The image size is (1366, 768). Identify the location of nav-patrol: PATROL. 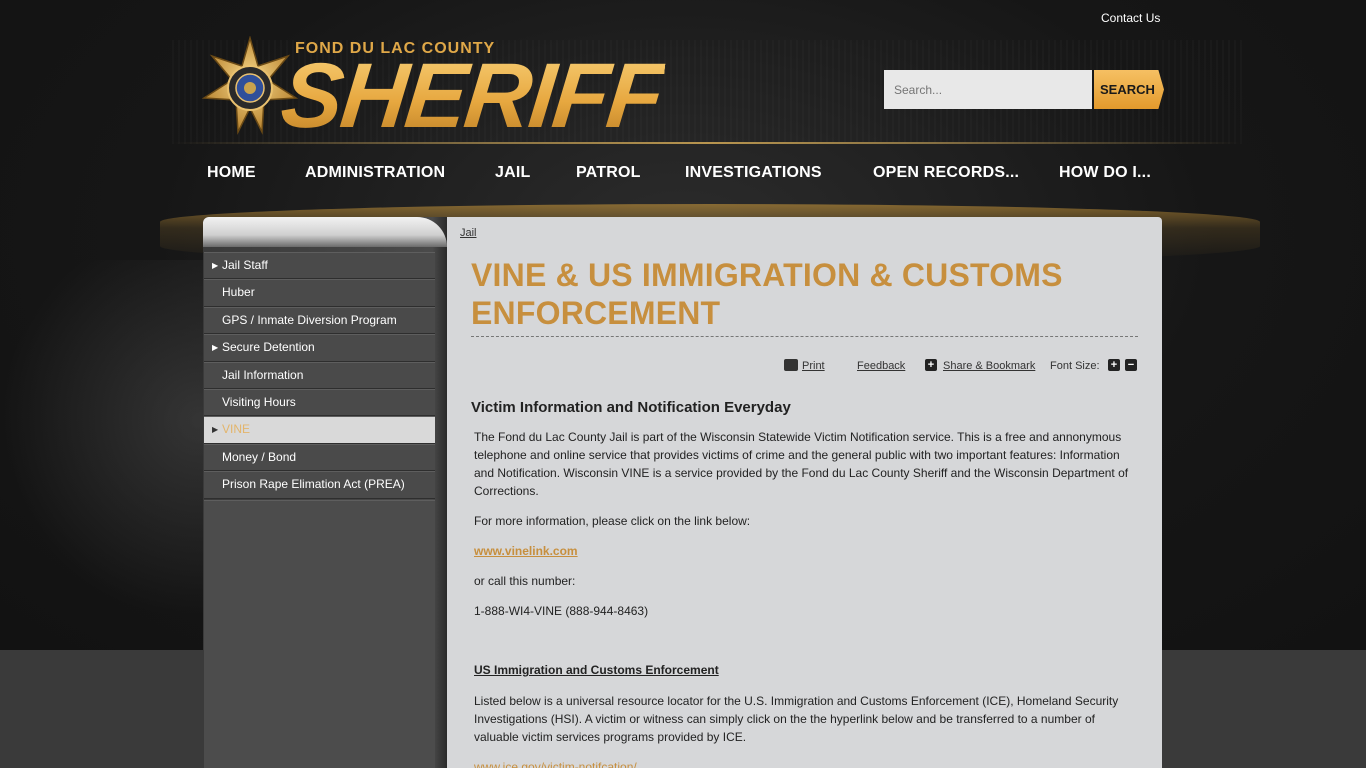
(608, 173).